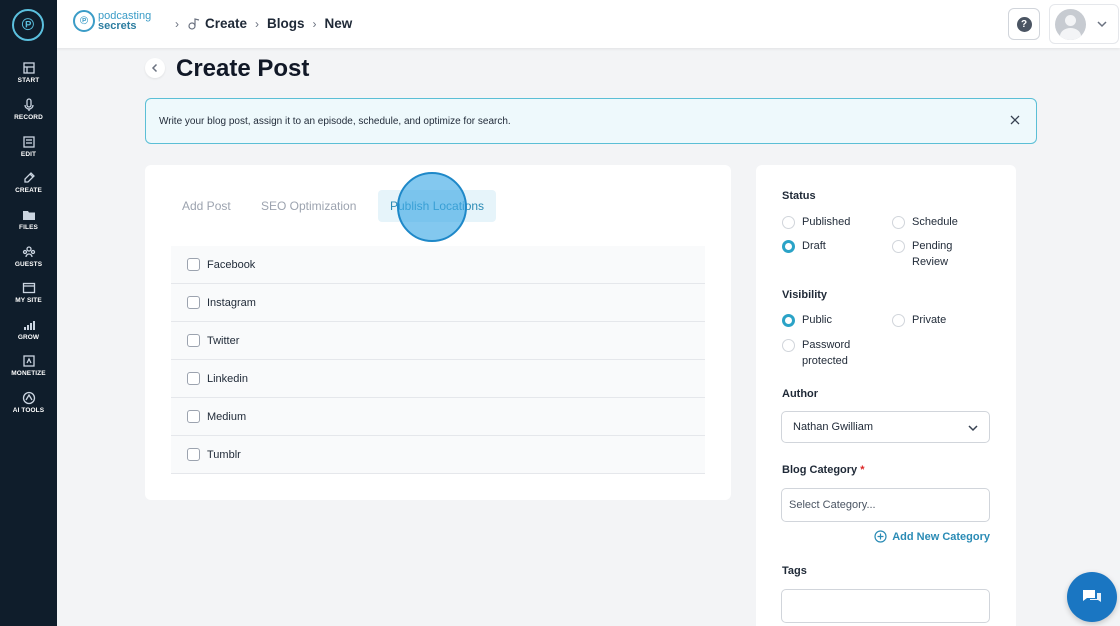 This screenshot has width=1120, height=626. I want to click on sidebar-item-grow: GROW, so click(28, 336).